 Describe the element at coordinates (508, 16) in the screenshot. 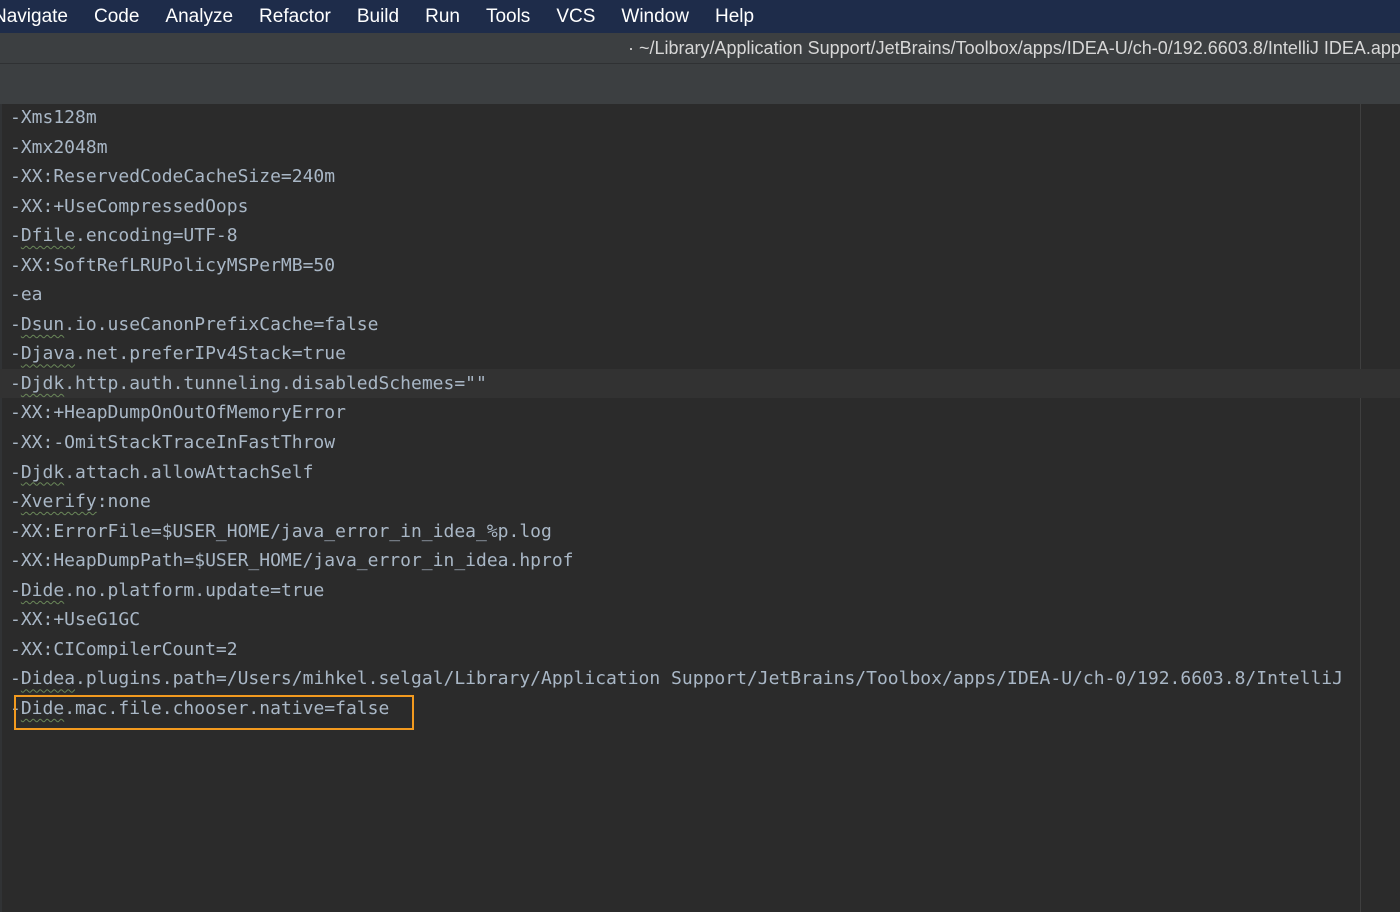

I see `menu-tools: Tools` at that location.